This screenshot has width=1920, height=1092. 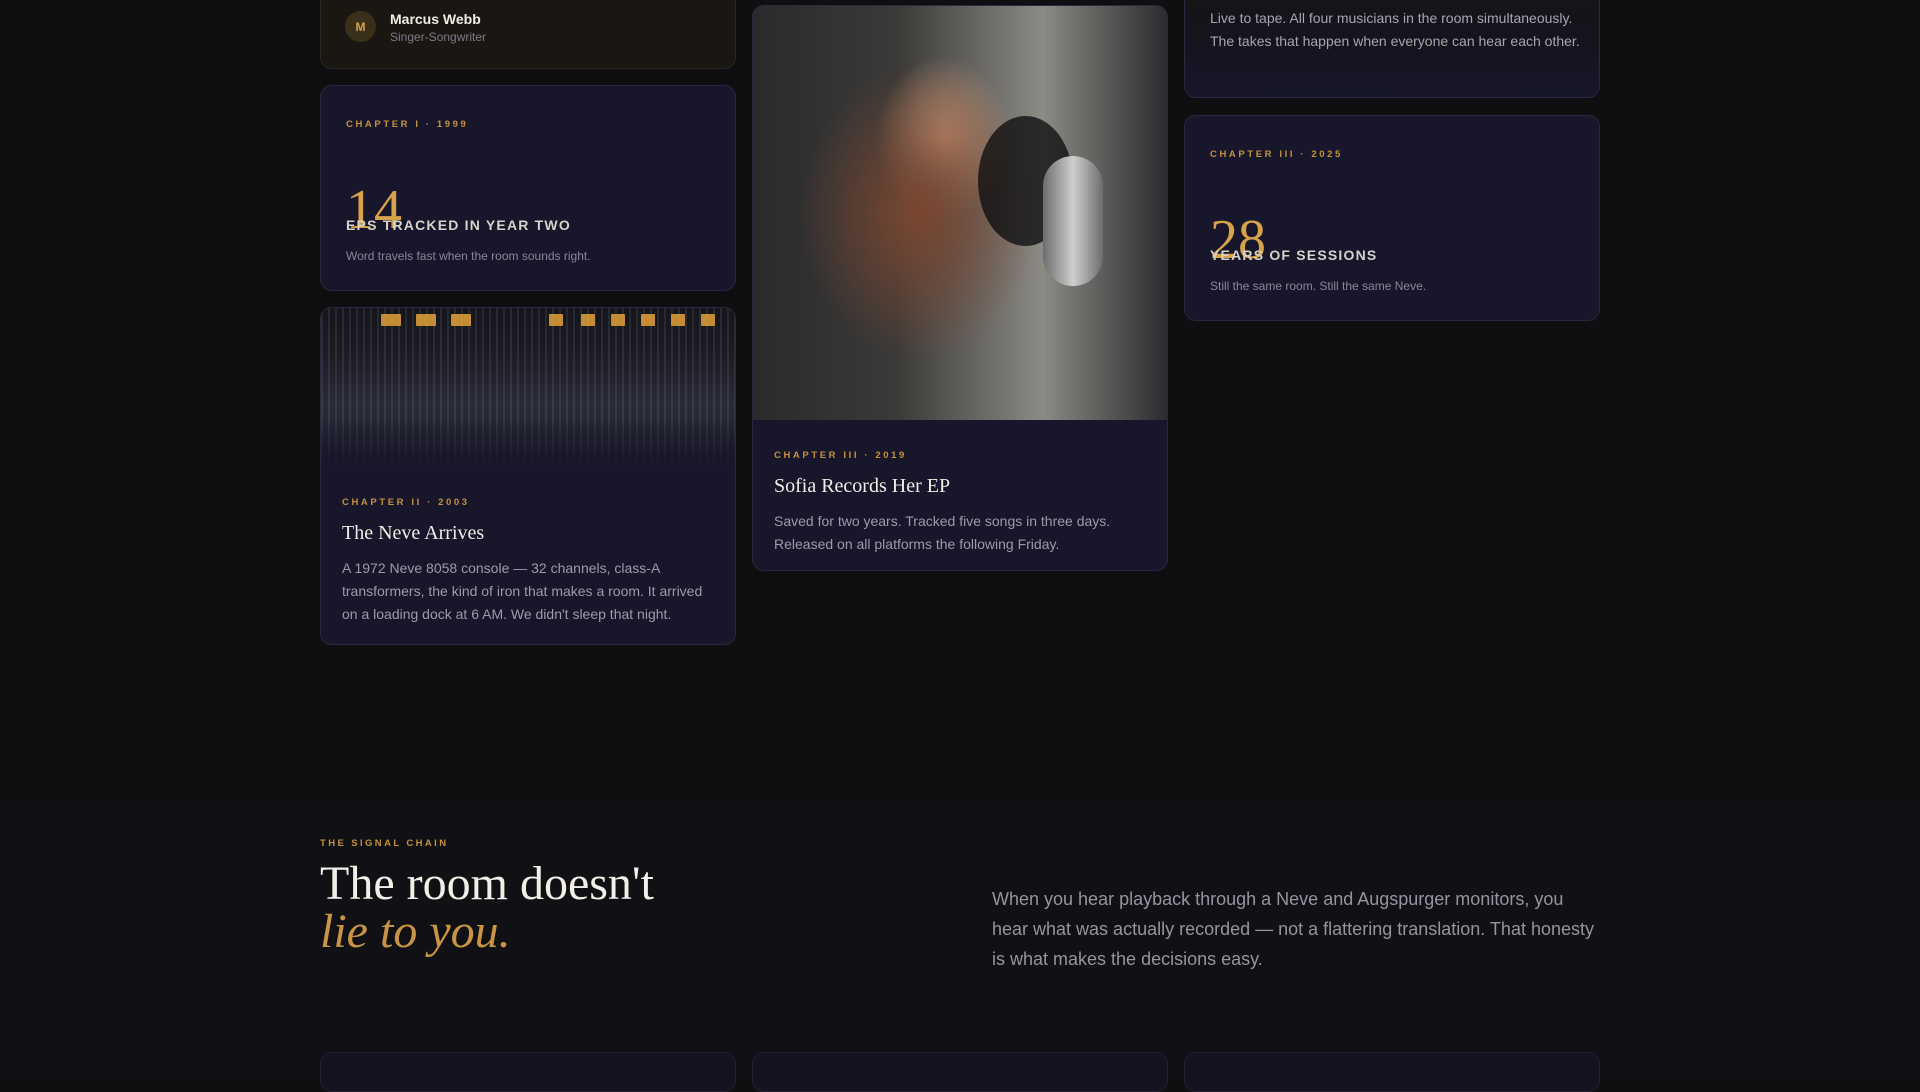 I want to click on chapter-label: CHAPTER III · 2025, so click(x=1276, y=154).